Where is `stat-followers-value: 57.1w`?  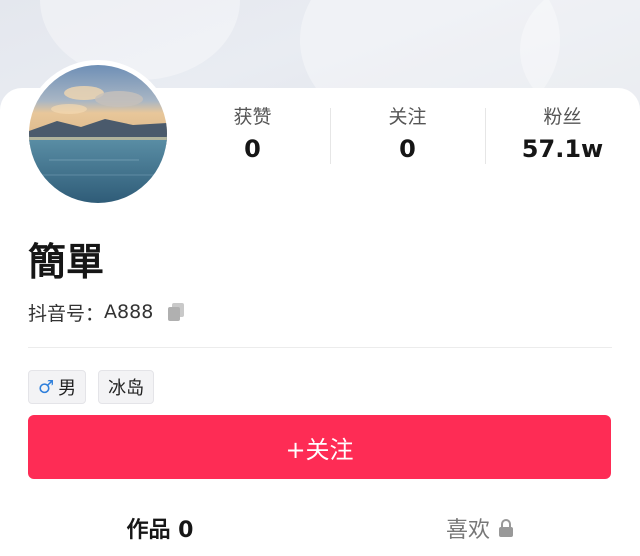 stat-followers-value: 57.1w is located at coordinates (562, 149).